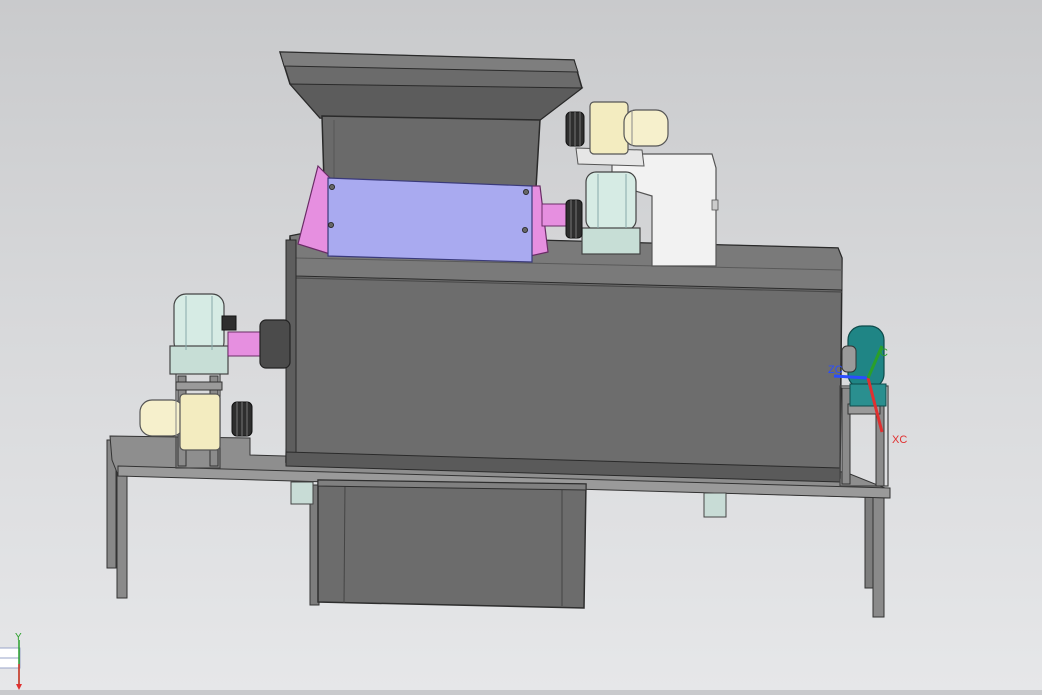 The image size is (1042, 695). What do you see at coordinates (430, 220) in the screenshot?
I see `access-panel` at bounding box center [430, 220].